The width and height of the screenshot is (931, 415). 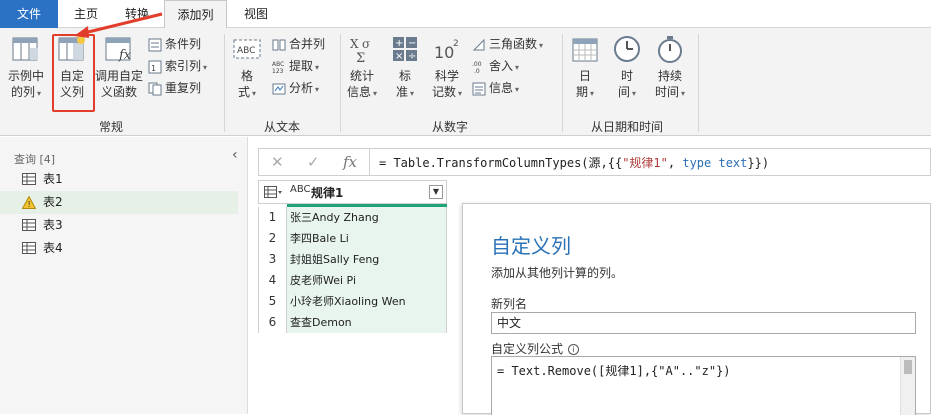 I want to click on format-icon: ABC, so click(x=247, y=49).